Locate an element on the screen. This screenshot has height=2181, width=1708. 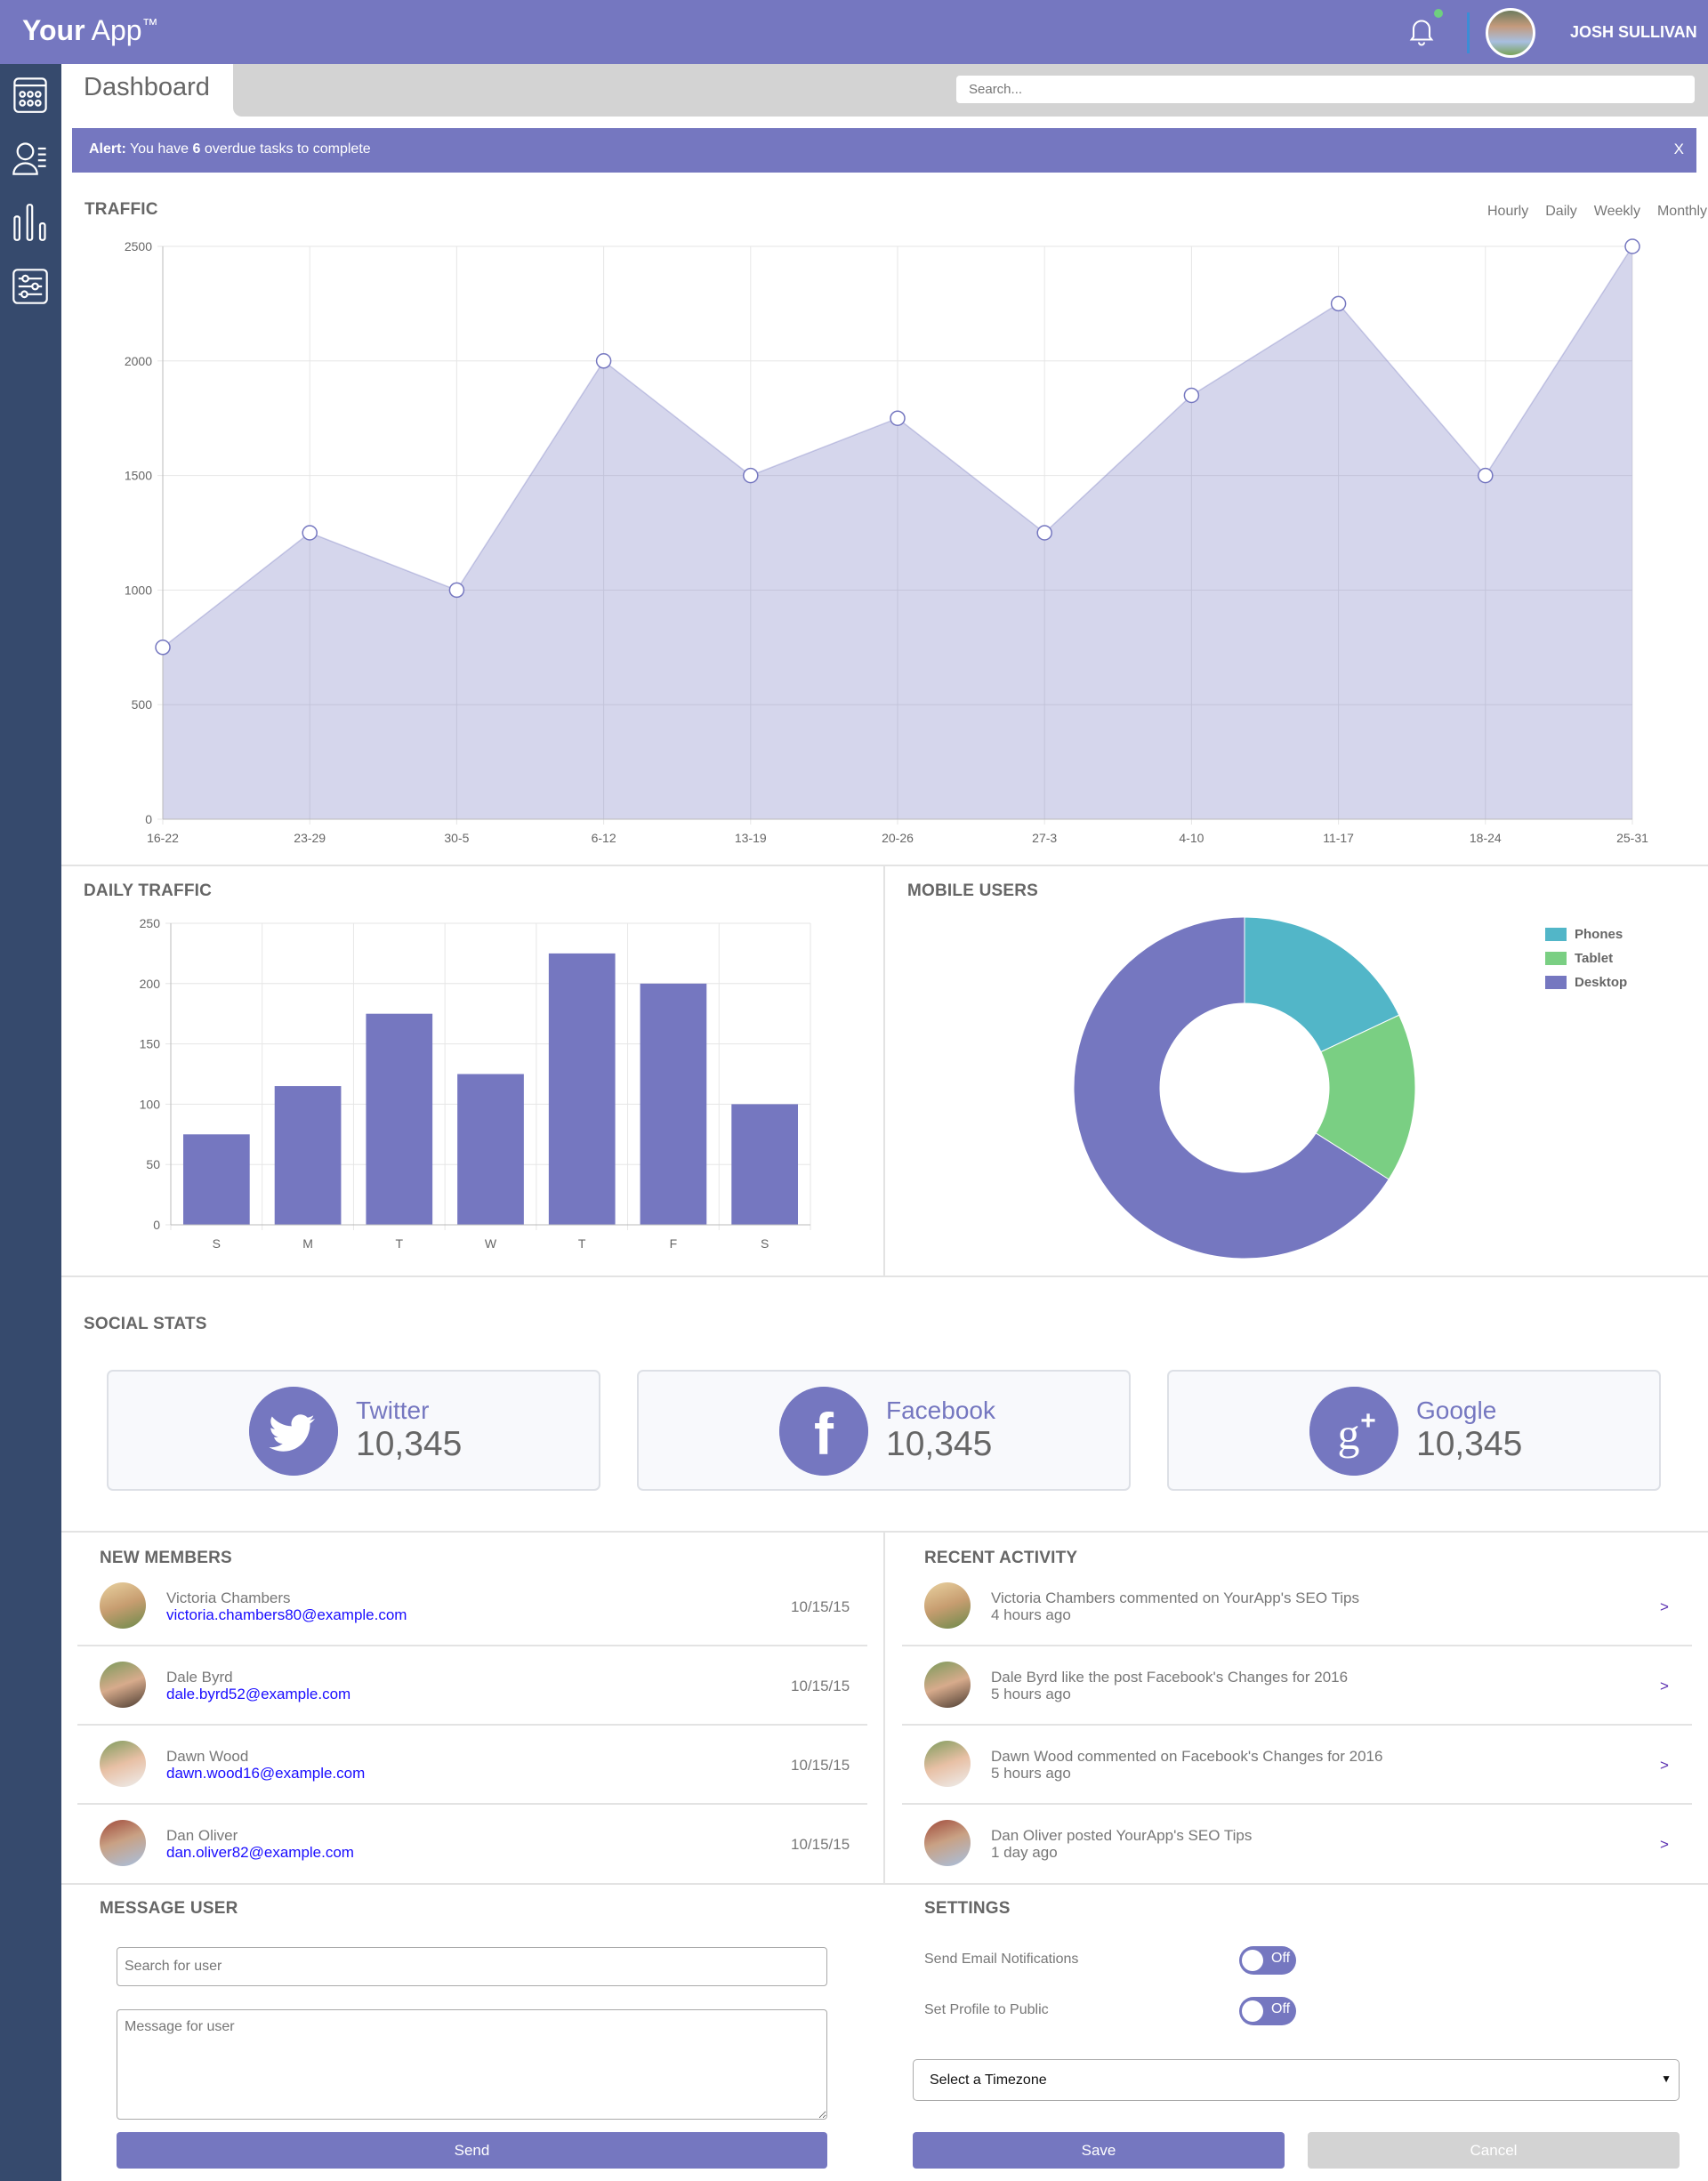
divider is located at coordinates (884, 1276).